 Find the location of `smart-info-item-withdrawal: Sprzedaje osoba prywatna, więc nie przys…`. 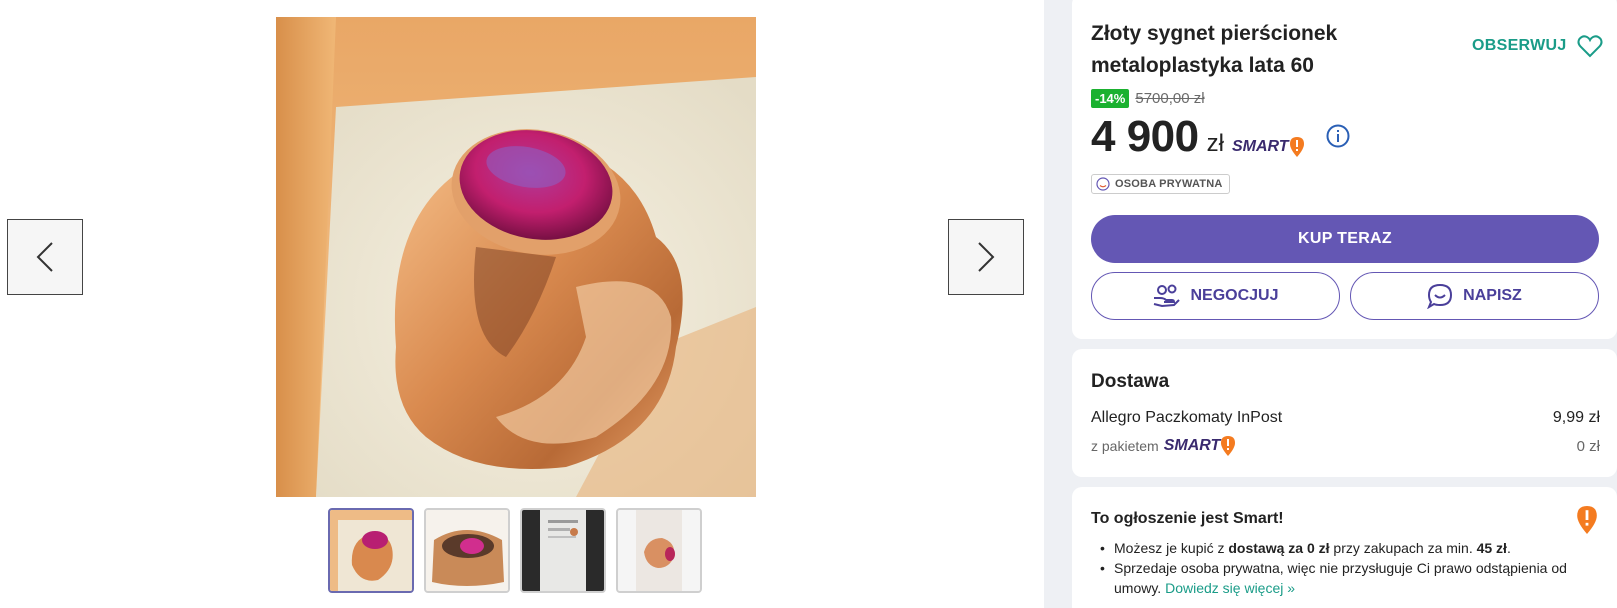

smart-info-item-withdrawal: Sprzedaje osoba prywatna, więc nie przys… is located at coordinates (1350, 578).